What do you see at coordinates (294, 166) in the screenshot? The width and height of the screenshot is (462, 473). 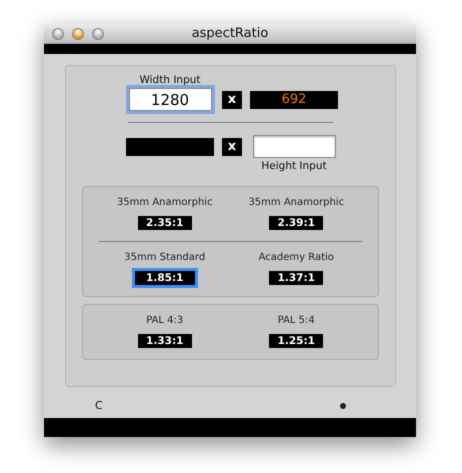 I see `field-label: Height Input` at bounding box center [294, 166].